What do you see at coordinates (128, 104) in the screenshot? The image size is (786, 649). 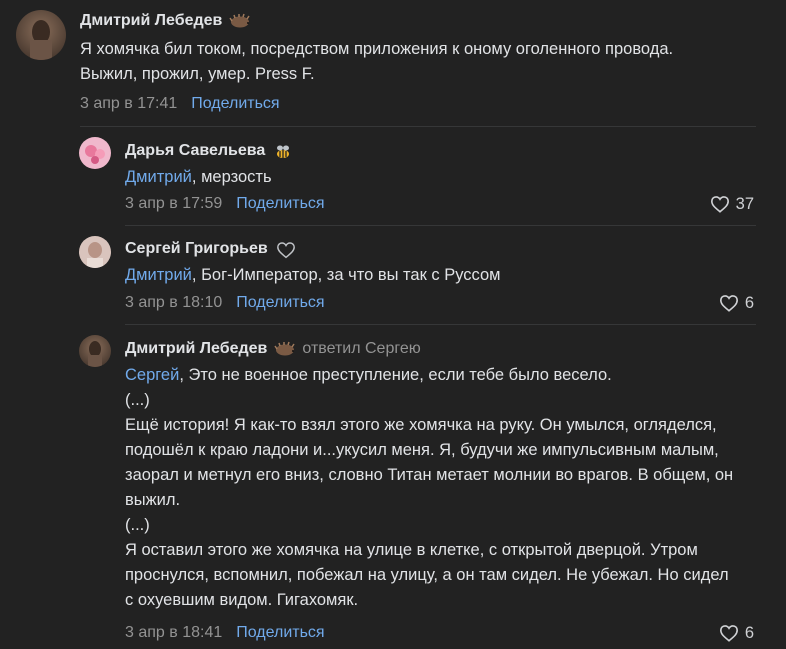 I see `comment-date: 3 апр в 17:41` at bounding box center [128, 104].